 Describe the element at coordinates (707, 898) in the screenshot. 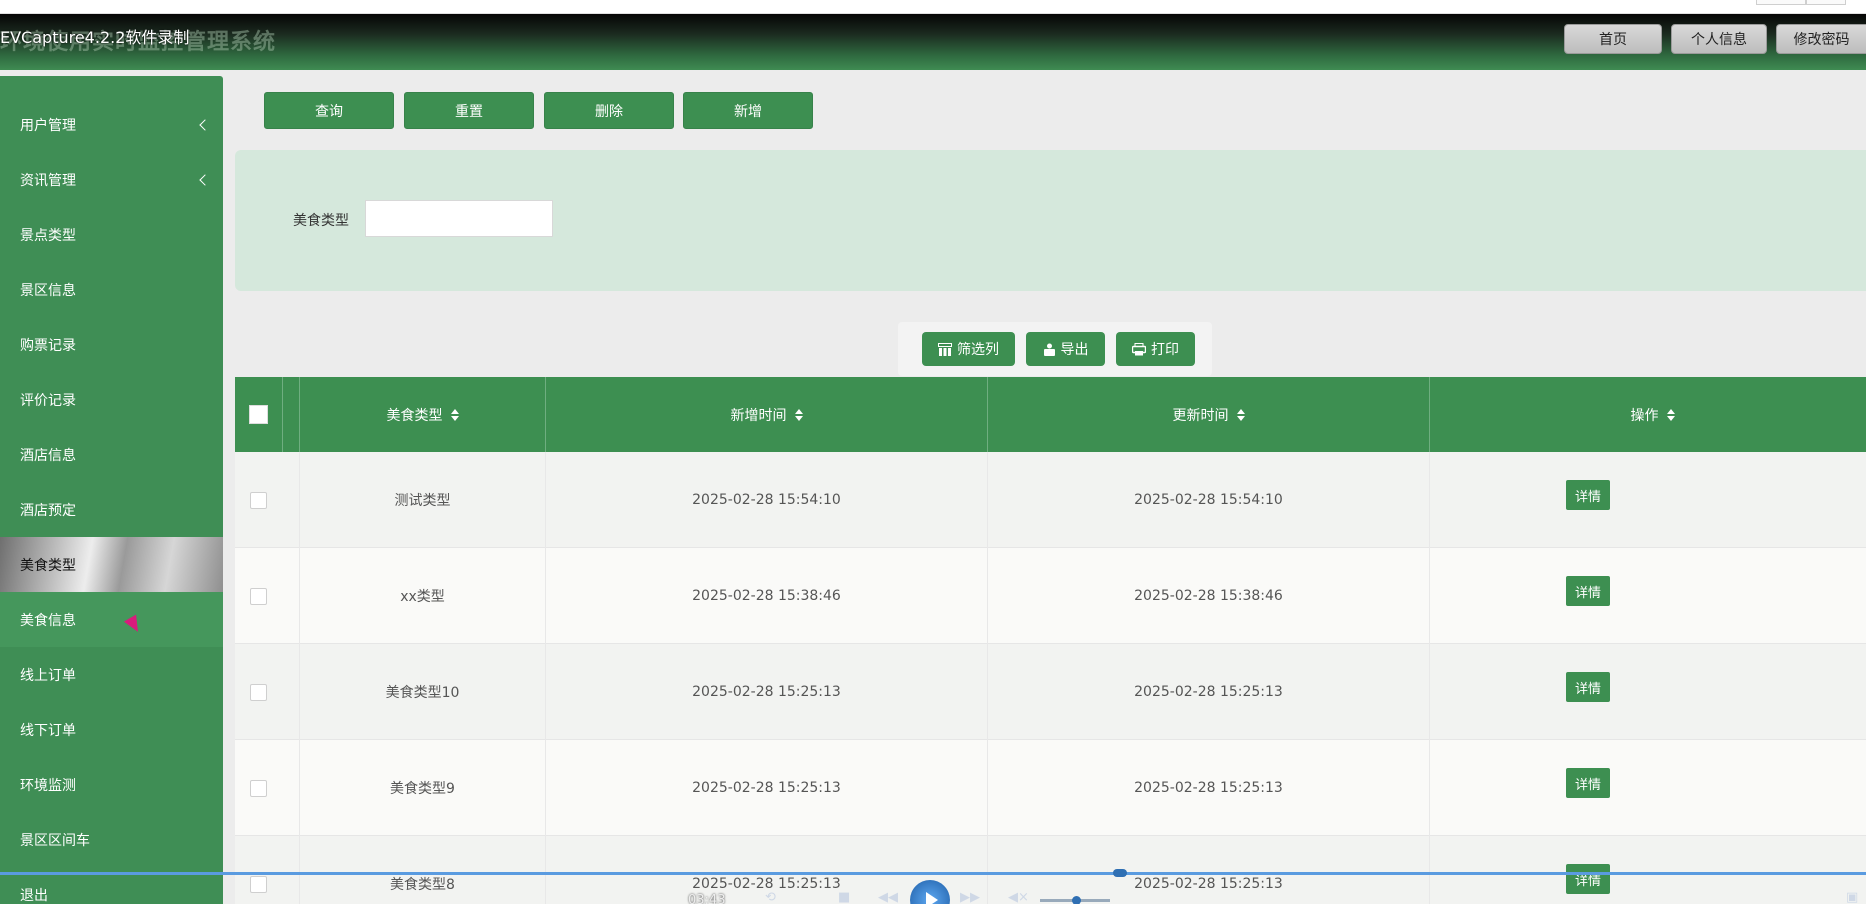

I see `video-time: 03:43` at that location.